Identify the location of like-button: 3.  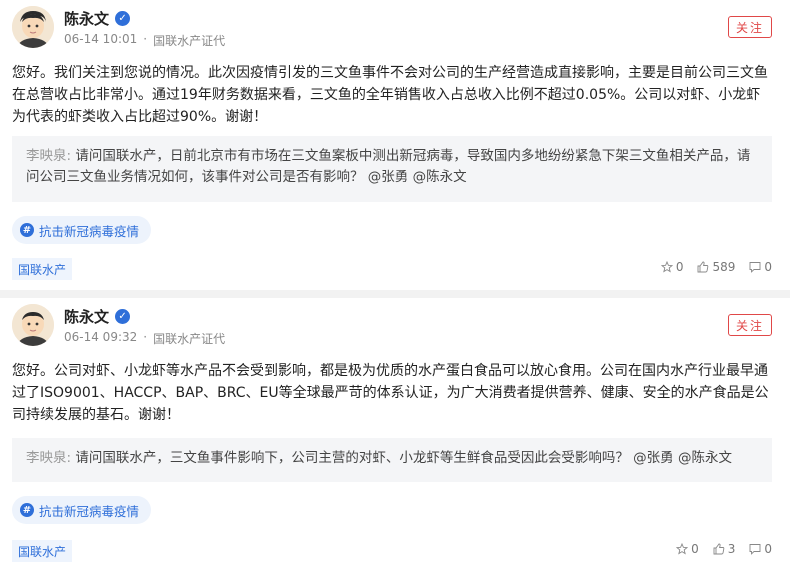
(724, 549).